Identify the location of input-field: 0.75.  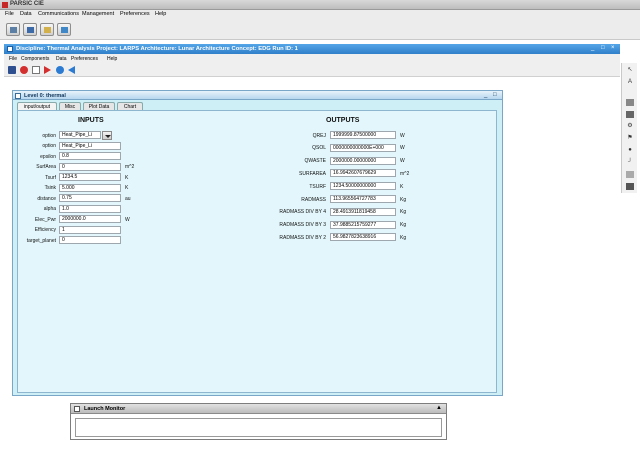
(90, 198).